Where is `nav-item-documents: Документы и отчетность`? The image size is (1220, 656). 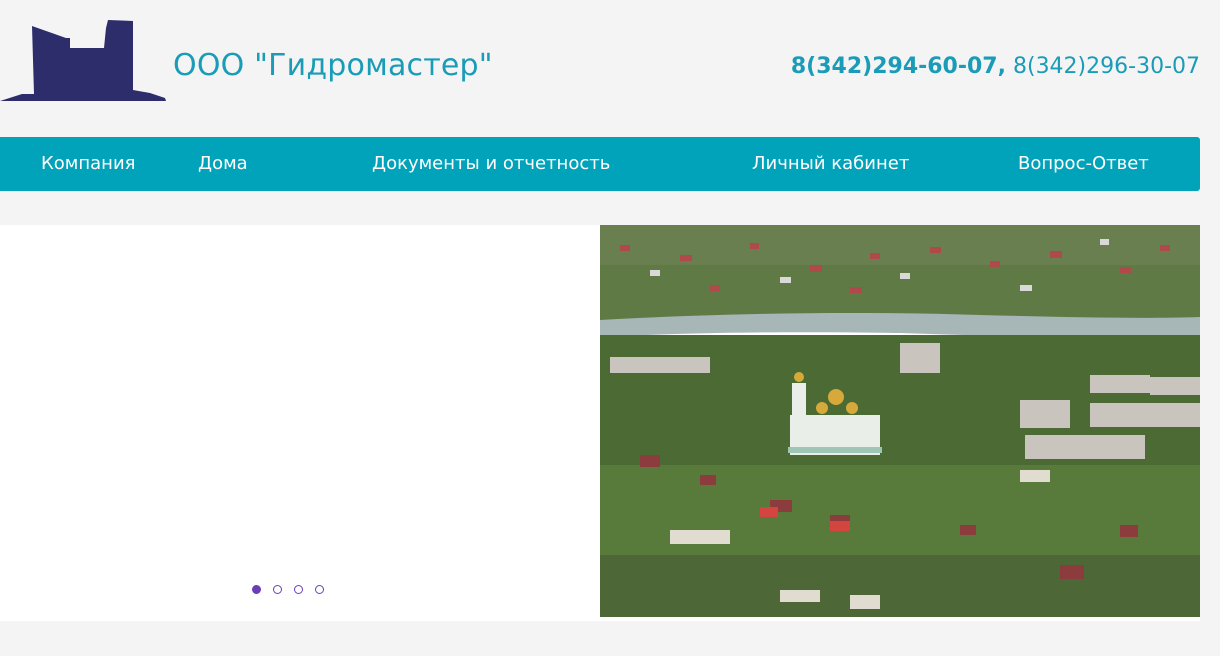 nav-item-documents: Документы и отчетность is located at coordinates (491, 164).